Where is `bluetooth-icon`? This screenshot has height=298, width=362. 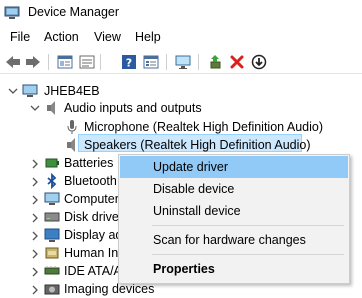
bluetooth-icon is located at coordinates (52, 181).